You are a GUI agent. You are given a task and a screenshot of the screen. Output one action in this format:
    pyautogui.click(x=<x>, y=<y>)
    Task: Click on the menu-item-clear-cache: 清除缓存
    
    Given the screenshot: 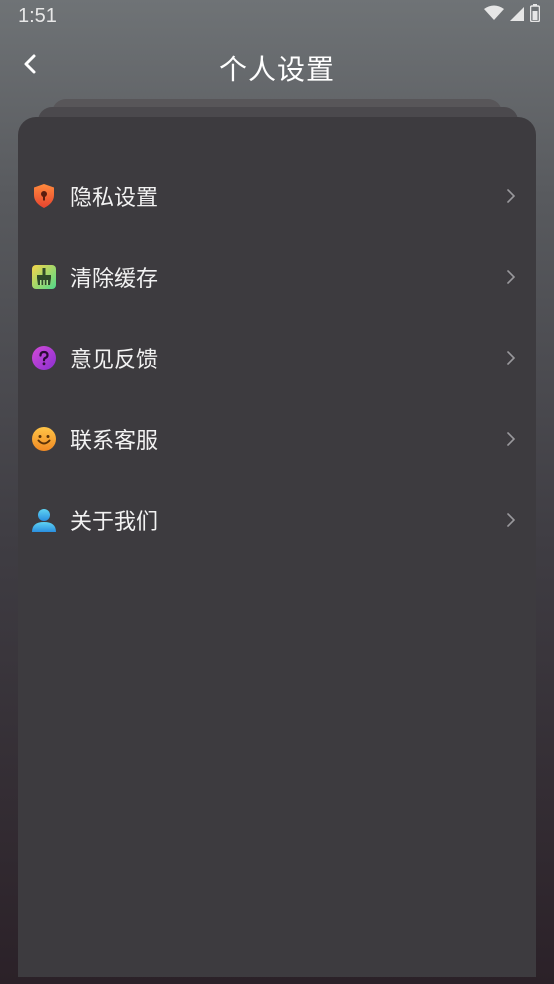 What is the action you would take?
    pyautogui.click(x=277, y=276)
    